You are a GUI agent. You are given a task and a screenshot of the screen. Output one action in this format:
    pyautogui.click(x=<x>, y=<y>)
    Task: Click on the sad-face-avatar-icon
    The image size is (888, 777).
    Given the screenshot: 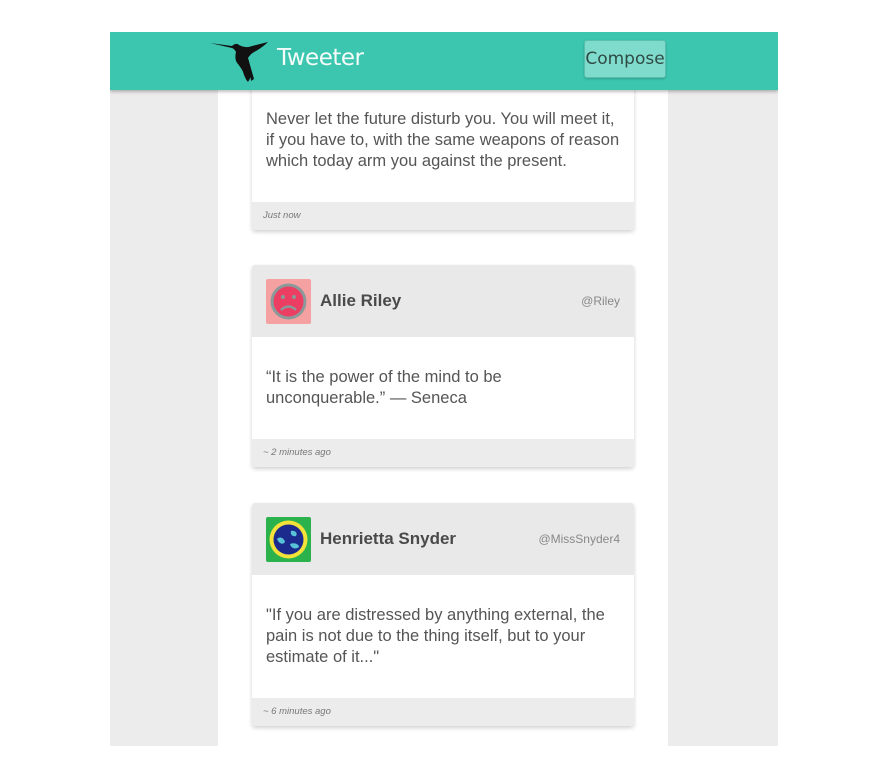 What is the action you would take?
    pyautogui.click(x=288, y=301)
    